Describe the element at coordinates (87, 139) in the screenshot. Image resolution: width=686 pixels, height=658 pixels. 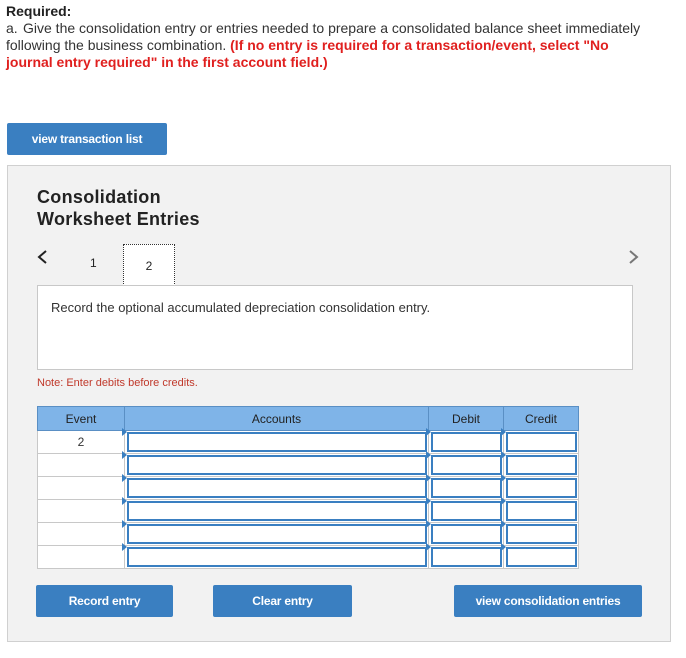
I see `view-transaction-list-button: view transaction list` at that location.